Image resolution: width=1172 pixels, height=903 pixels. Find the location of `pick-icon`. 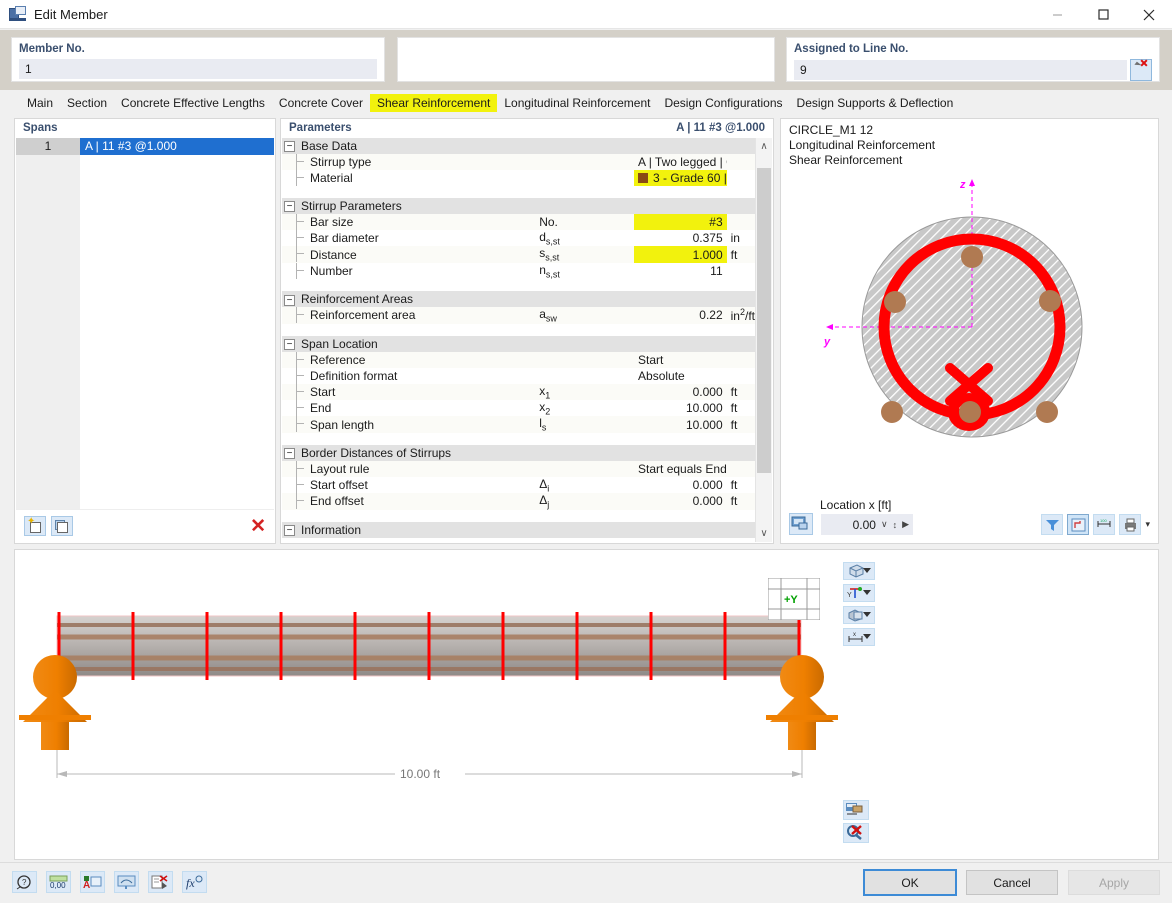

pick-icon is located at coordinates (160, 882).